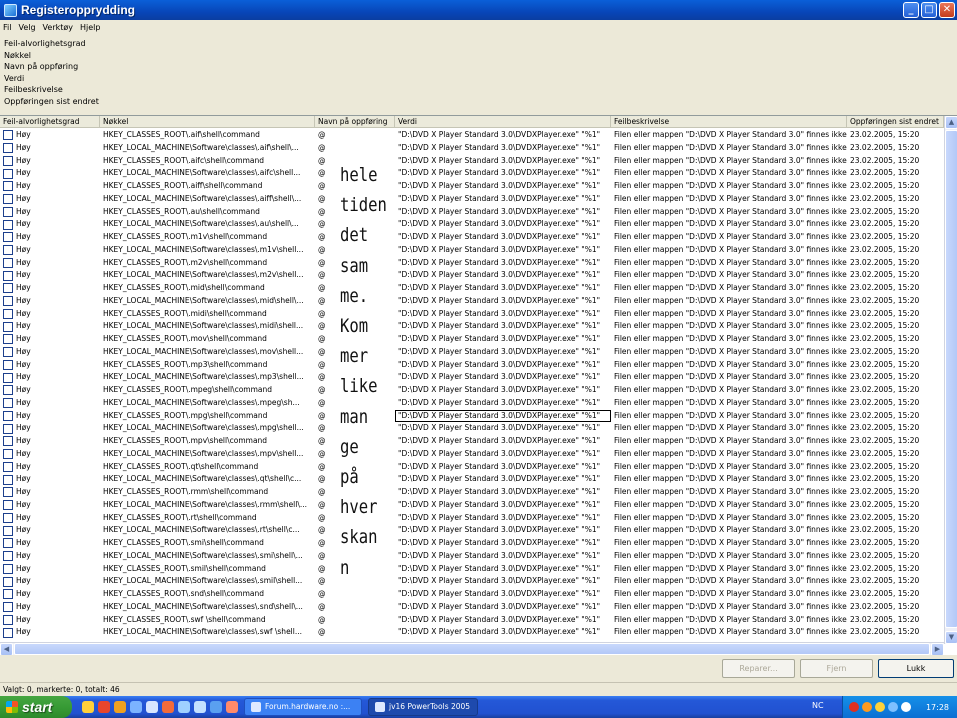 The width and height of the screenshot is (957, 718). What do you see at coordinates (478, 10) in the screenshot?
I see `title-bar: Registeropprydding _ □ ✕` at bounding box center [478, 10].